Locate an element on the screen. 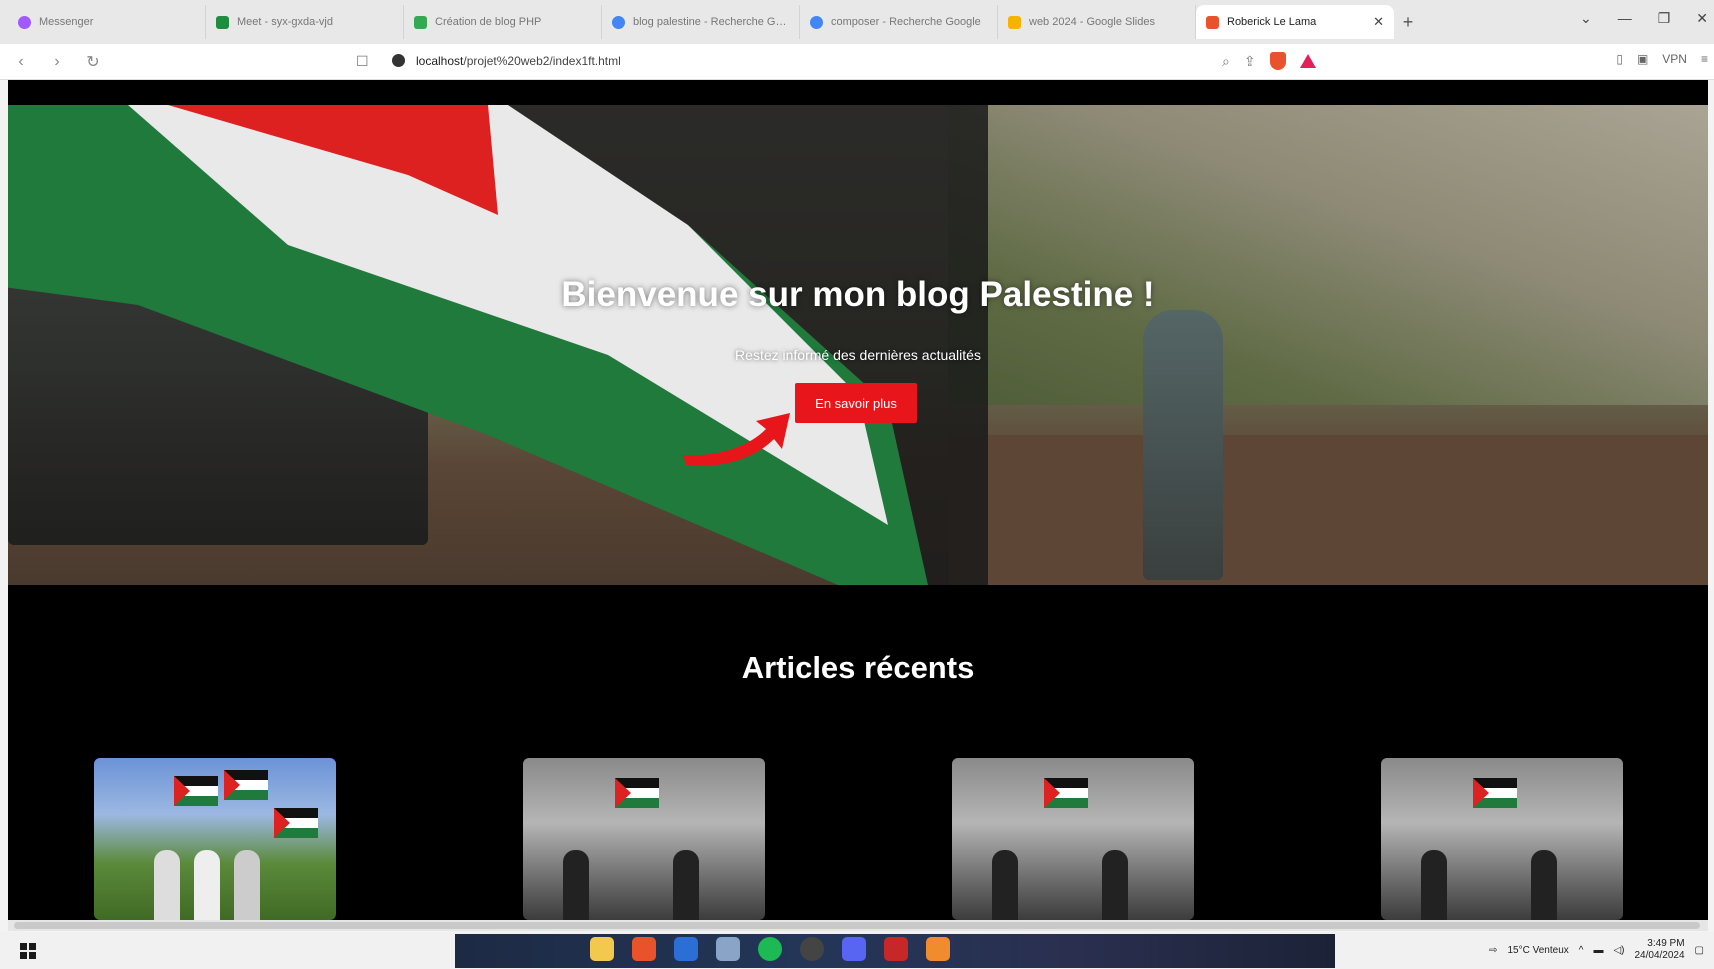  hero-subtitle: Restez informé des dernières actualités is located at coordinates (858, 355).